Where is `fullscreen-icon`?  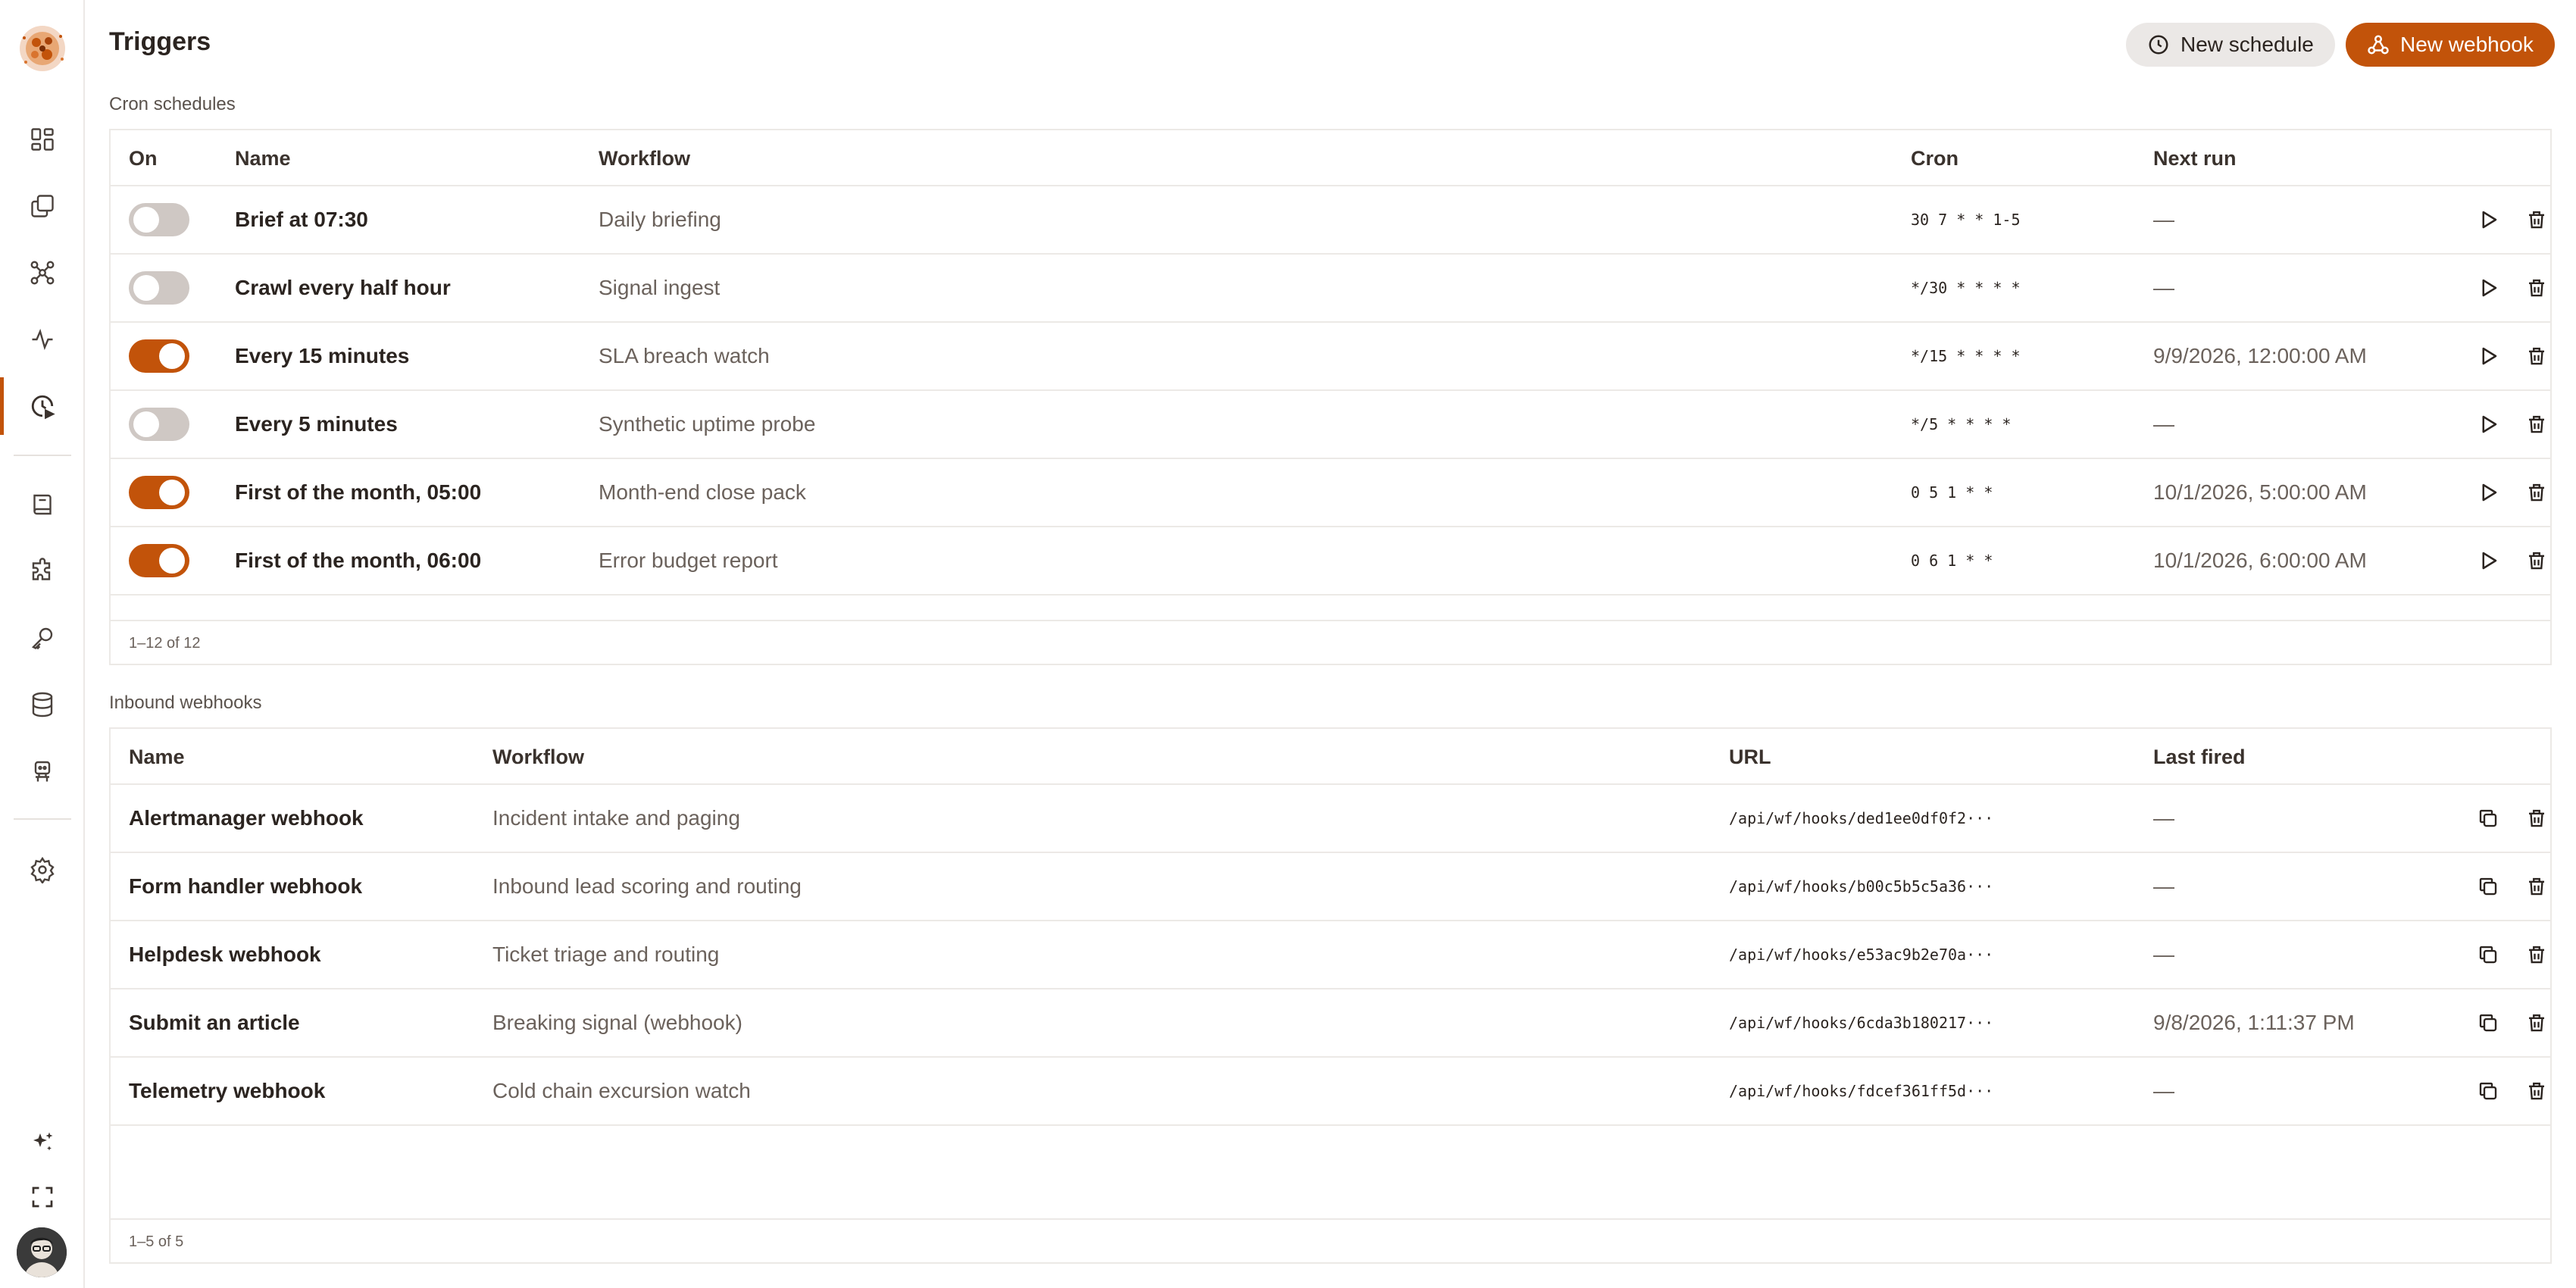
fullscreen-icon is located at coordinates (42, 1197).